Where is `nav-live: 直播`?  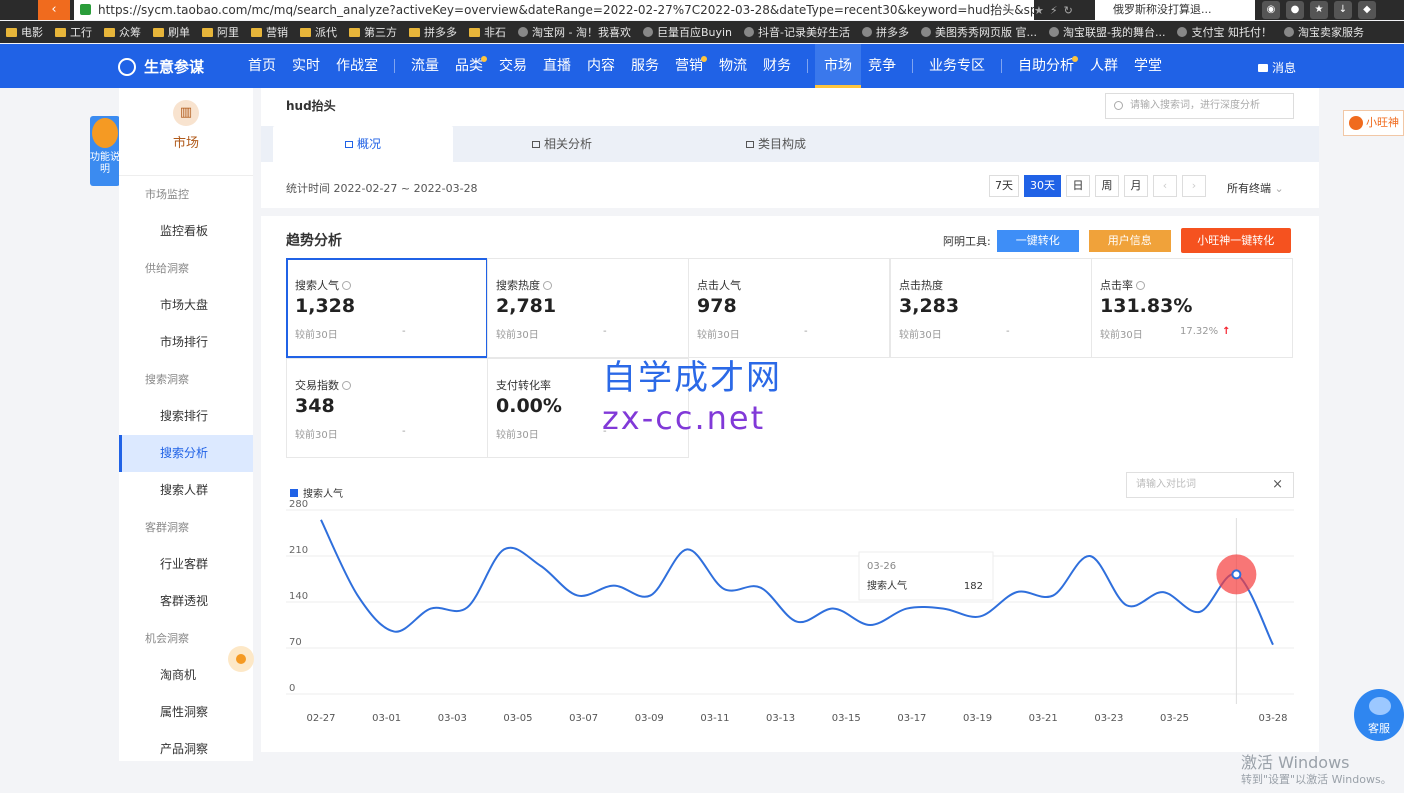
nav-live: 直播 is located at coordinates (557, 66).